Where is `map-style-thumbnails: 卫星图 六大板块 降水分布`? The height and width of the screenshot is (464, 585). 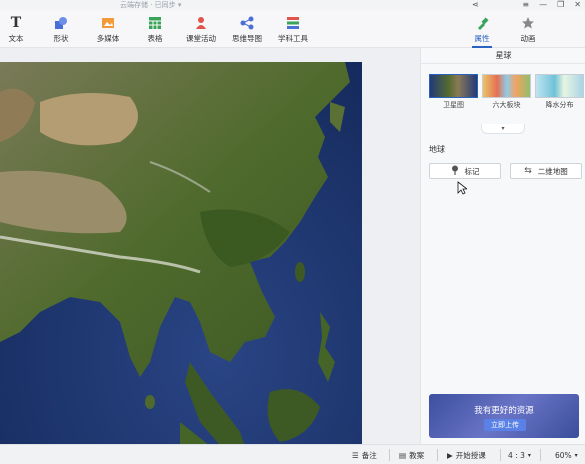
map-style-thumbnails: 卫星图 六大板块 降水分布 is located at coordinates (506, 92).